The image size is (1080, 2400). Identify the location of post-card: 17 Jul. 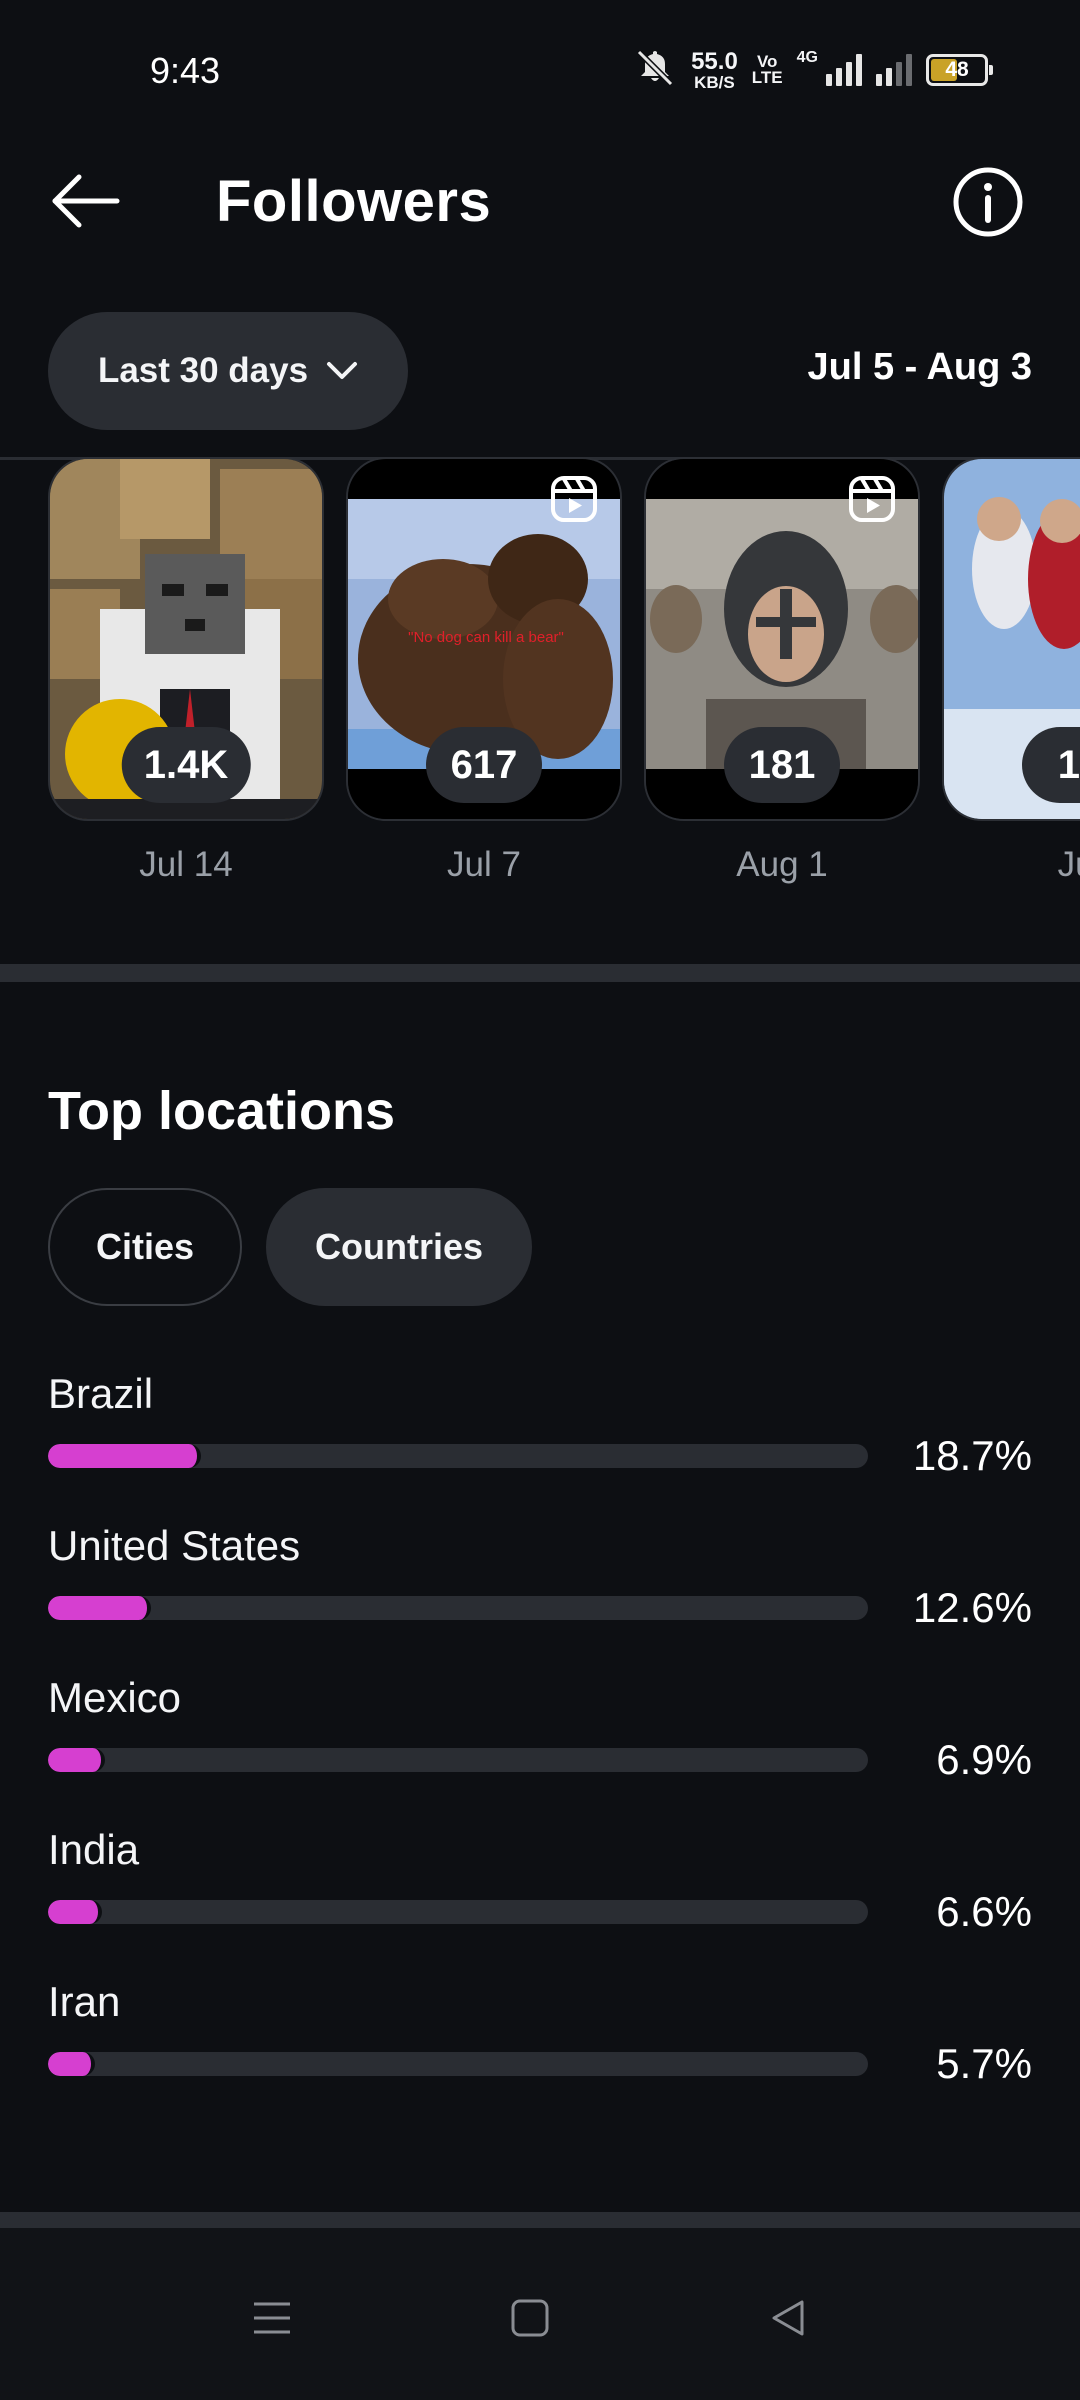
(1011, 671).